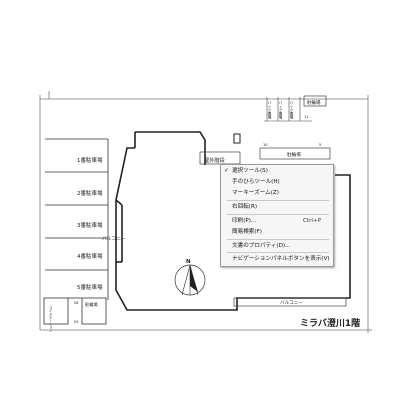 This screenshot has width=413, height=417. What do you see at coordinates (277, 221) in the screenshot?
I see `menu-item-print: 印刷(P)... Ctrl+P` at bounding box center [277, 221].